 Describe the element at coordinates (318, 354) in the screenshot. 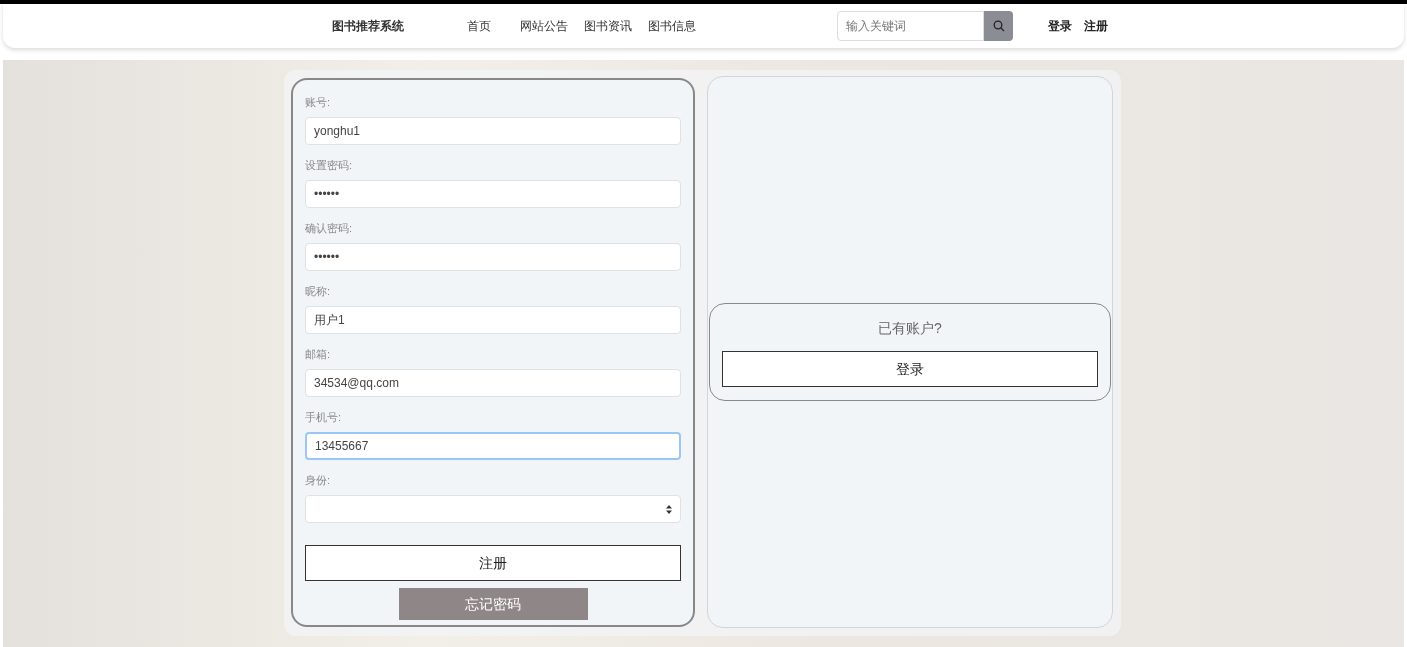

I see `field-label: 邮箱:` at that location.